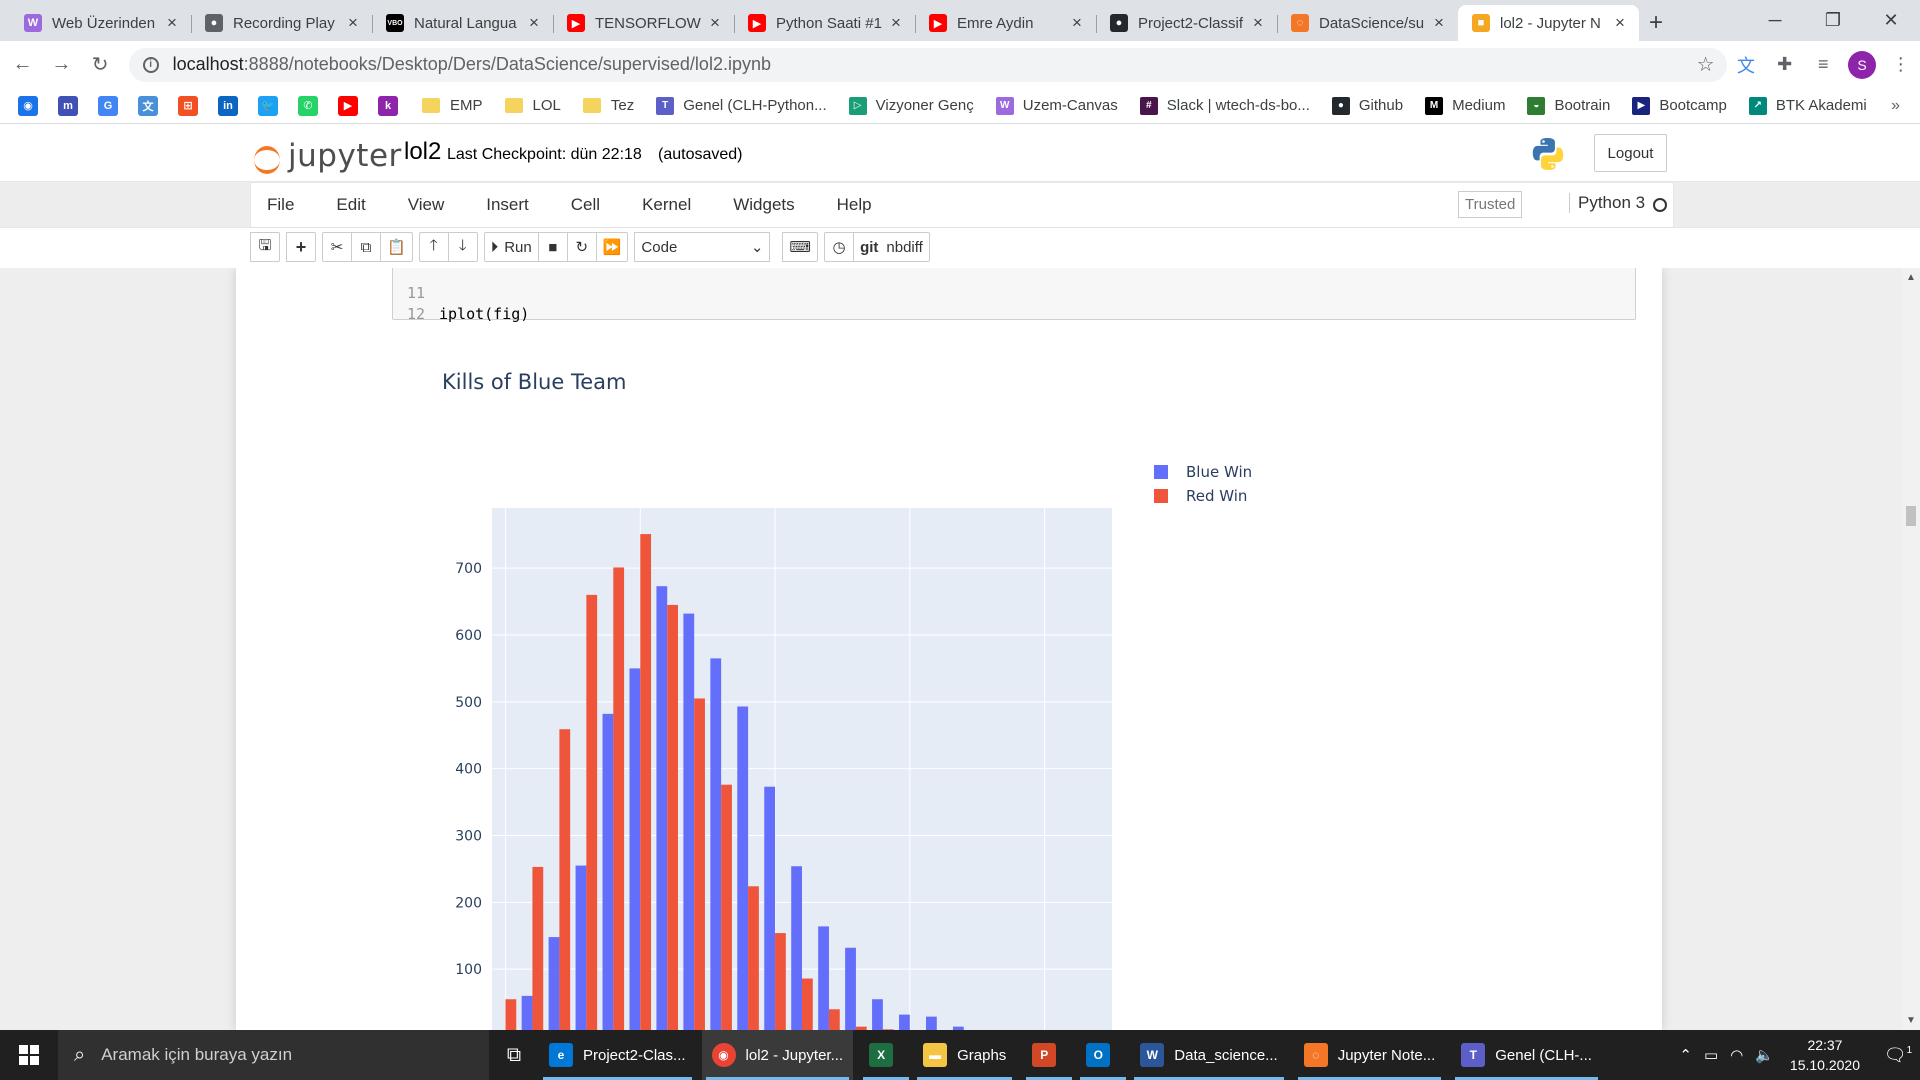 The height and width of the screenshot is (1080, 1920). What do you see at coordinates (511, 247) in the screenshot?
I see `run-button: ⏵ Run` at bounding box center [511, 247].